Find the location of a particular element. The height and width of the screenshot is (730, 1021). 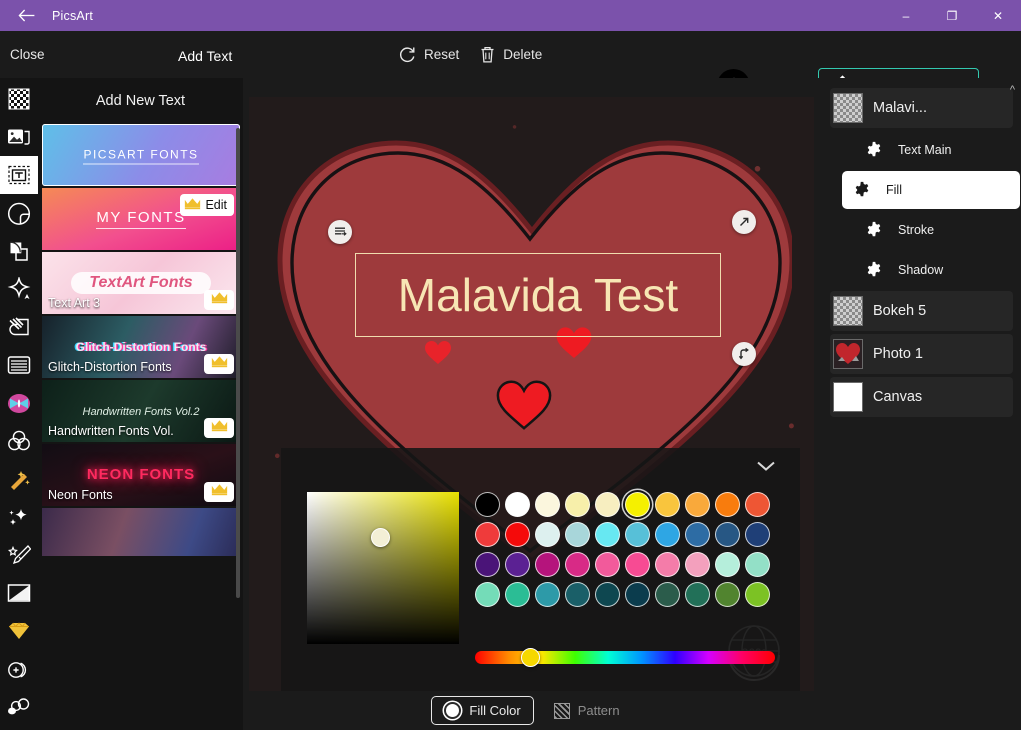

delete-button: Delete is located at coordinates (510, 54).